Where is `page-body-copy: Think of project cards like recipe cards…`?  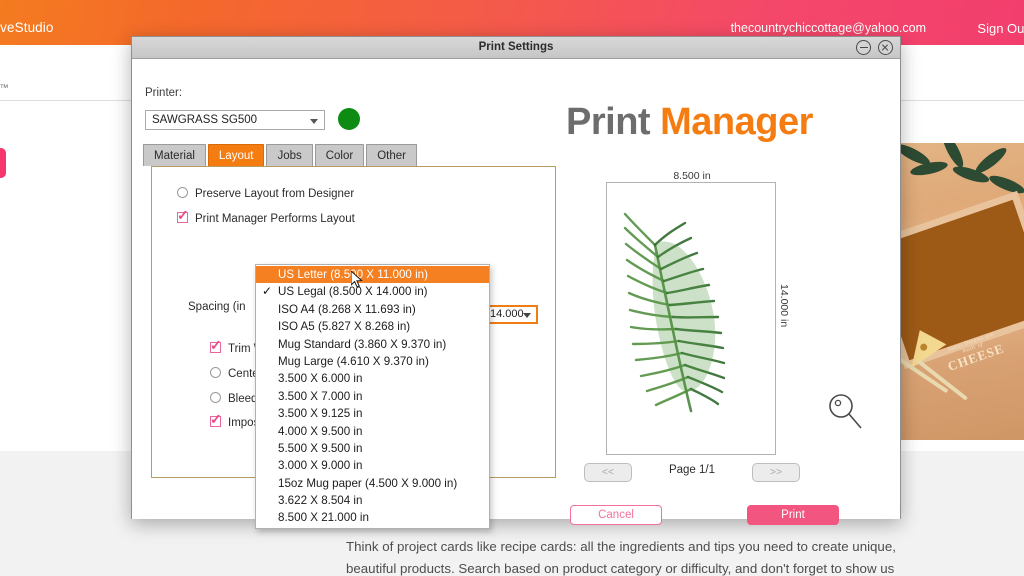
page-body-copy: Think of project cards like recipe cards… is located at coordinates (621, 557).